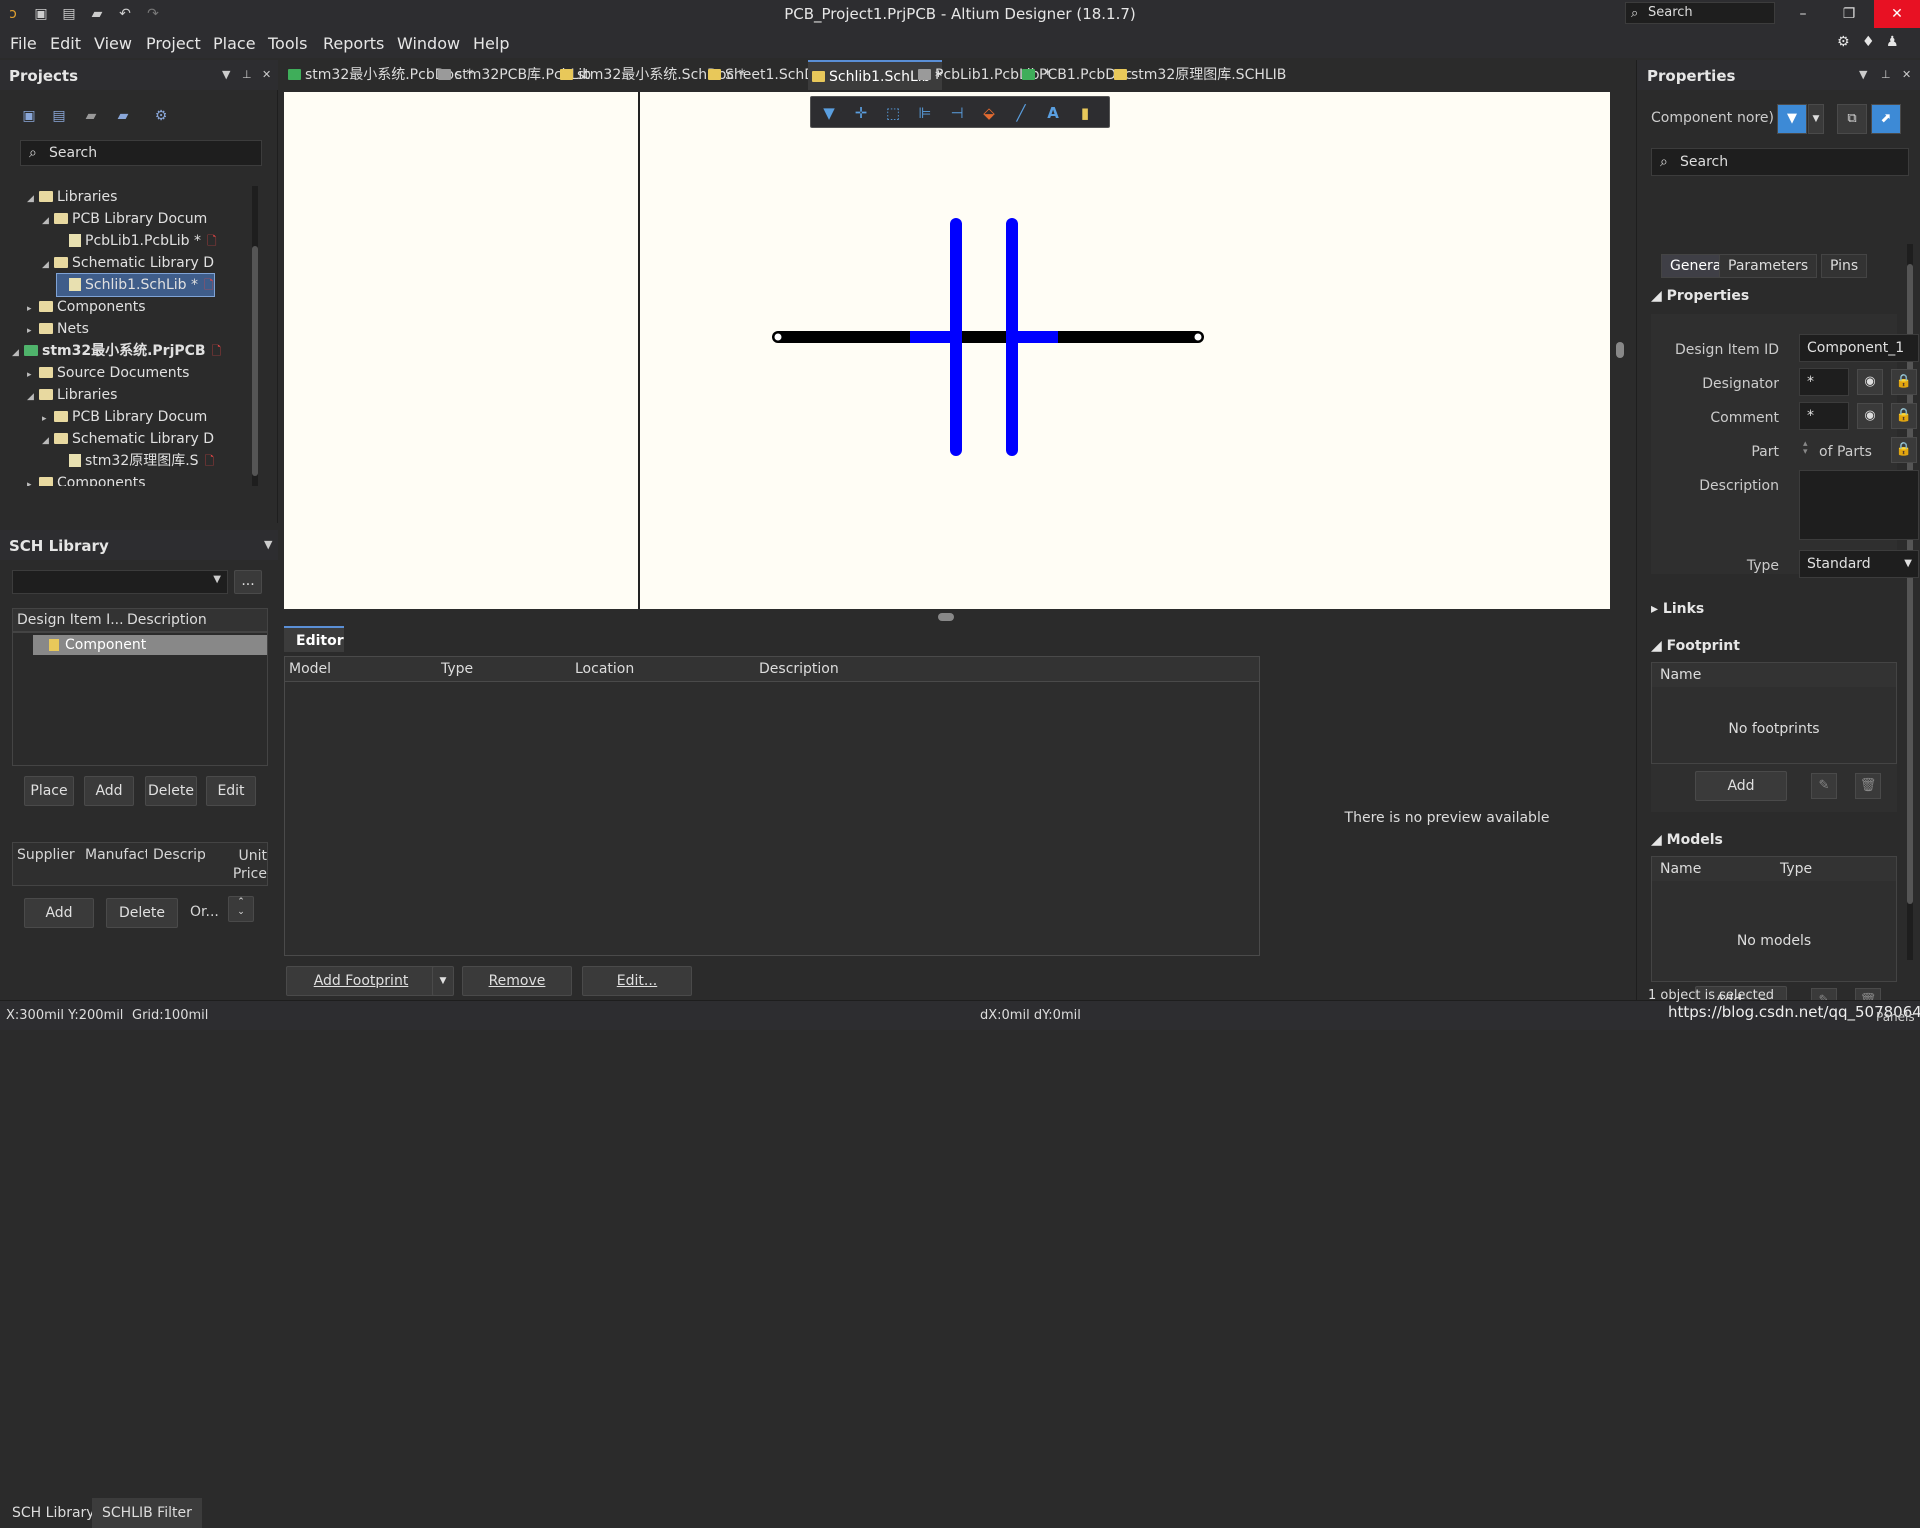 The image size is (1920, 1528). What do you see at coordinates (173, 43) in the screenshot?
I see `menu-project: Project` at bounding box center [173, 43].